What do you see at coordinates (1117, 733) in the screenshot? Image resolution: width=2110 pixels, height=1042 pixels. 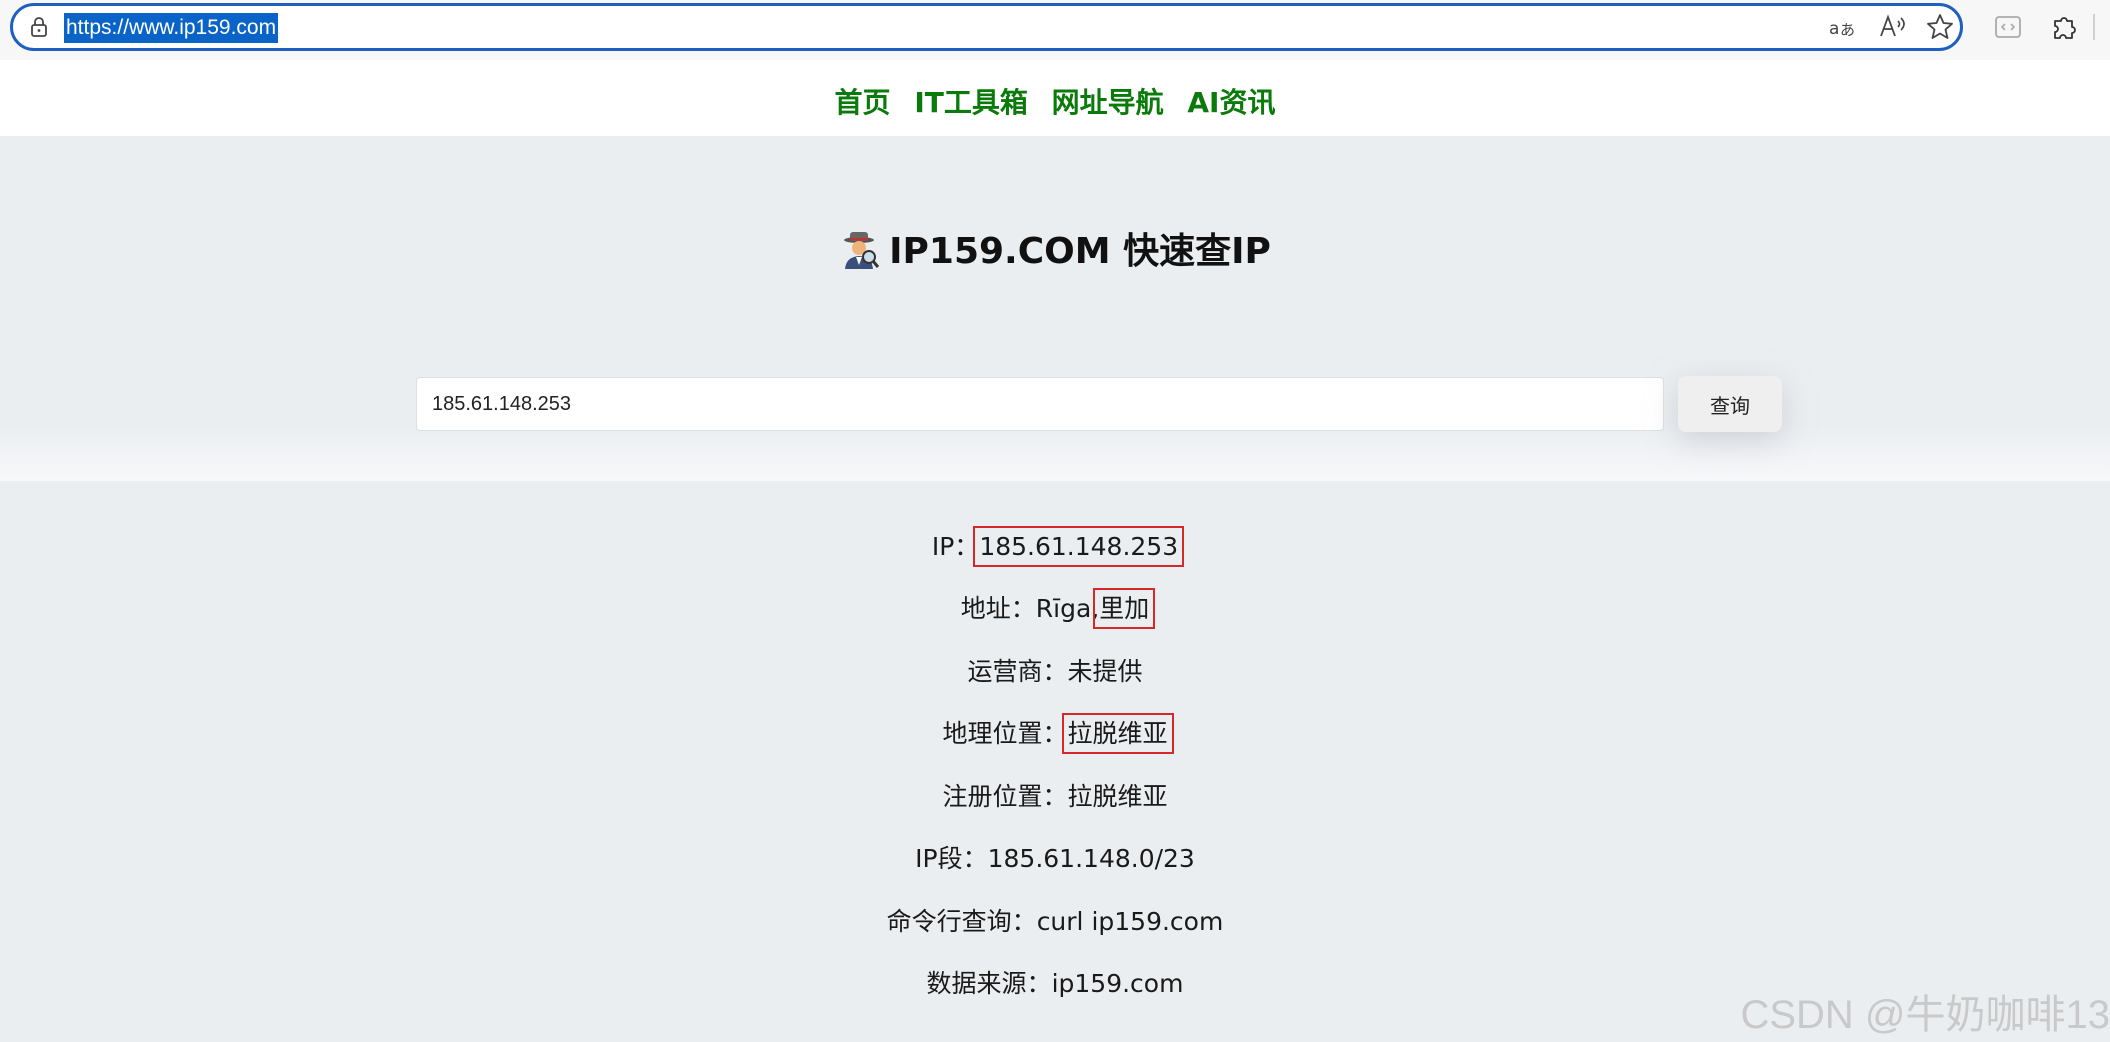 I see `geo-value: 拉脱维亚` at bounding box center [1117, 733].